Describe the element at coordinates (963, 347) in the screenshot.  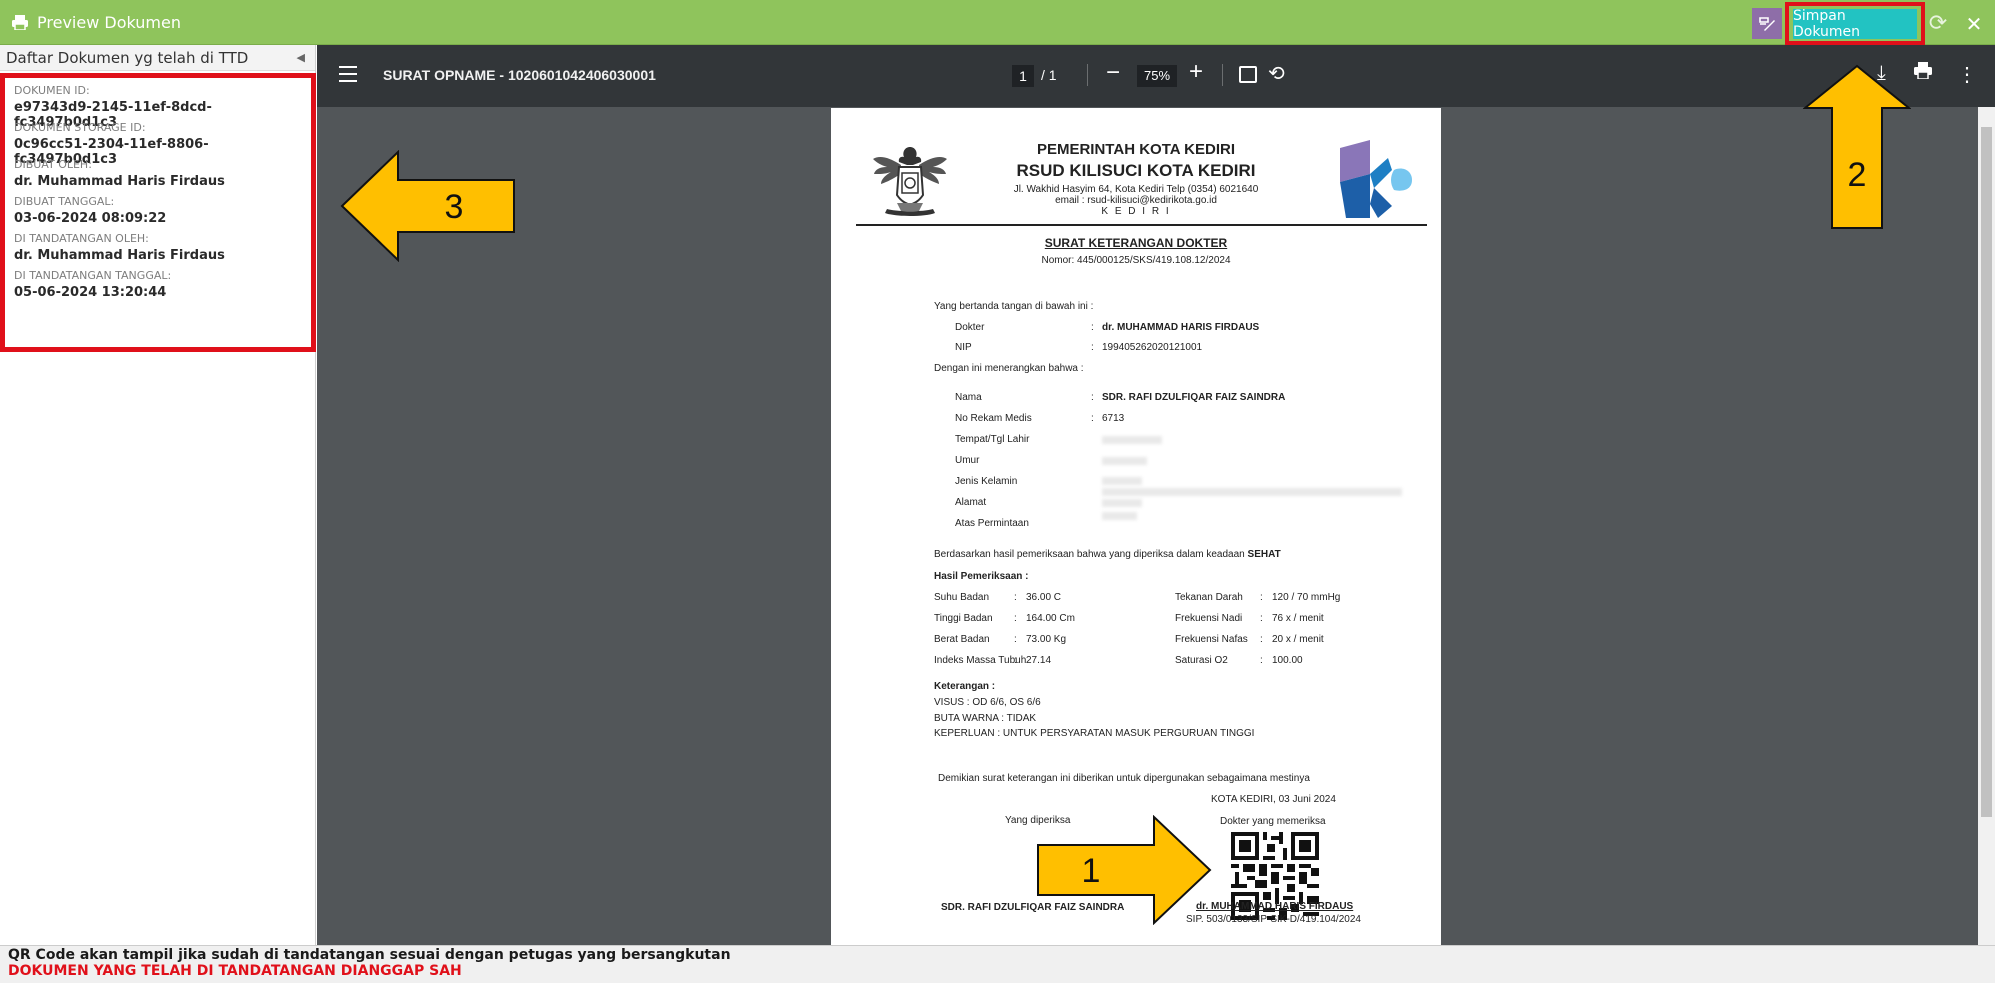
I see `nip-label: NIP` at that location.